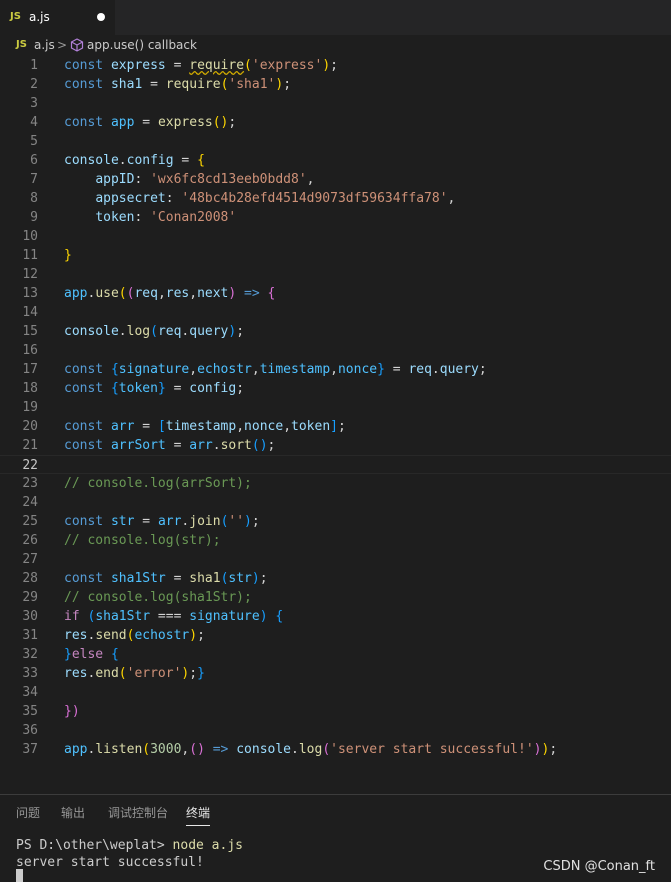 The width and height of the screenshot is (671, 882). What do you see at coordinates (335, 635) in the screenshot?
I see `code-line: 31 res.send(echostr);` at bounding box center [335, 635].